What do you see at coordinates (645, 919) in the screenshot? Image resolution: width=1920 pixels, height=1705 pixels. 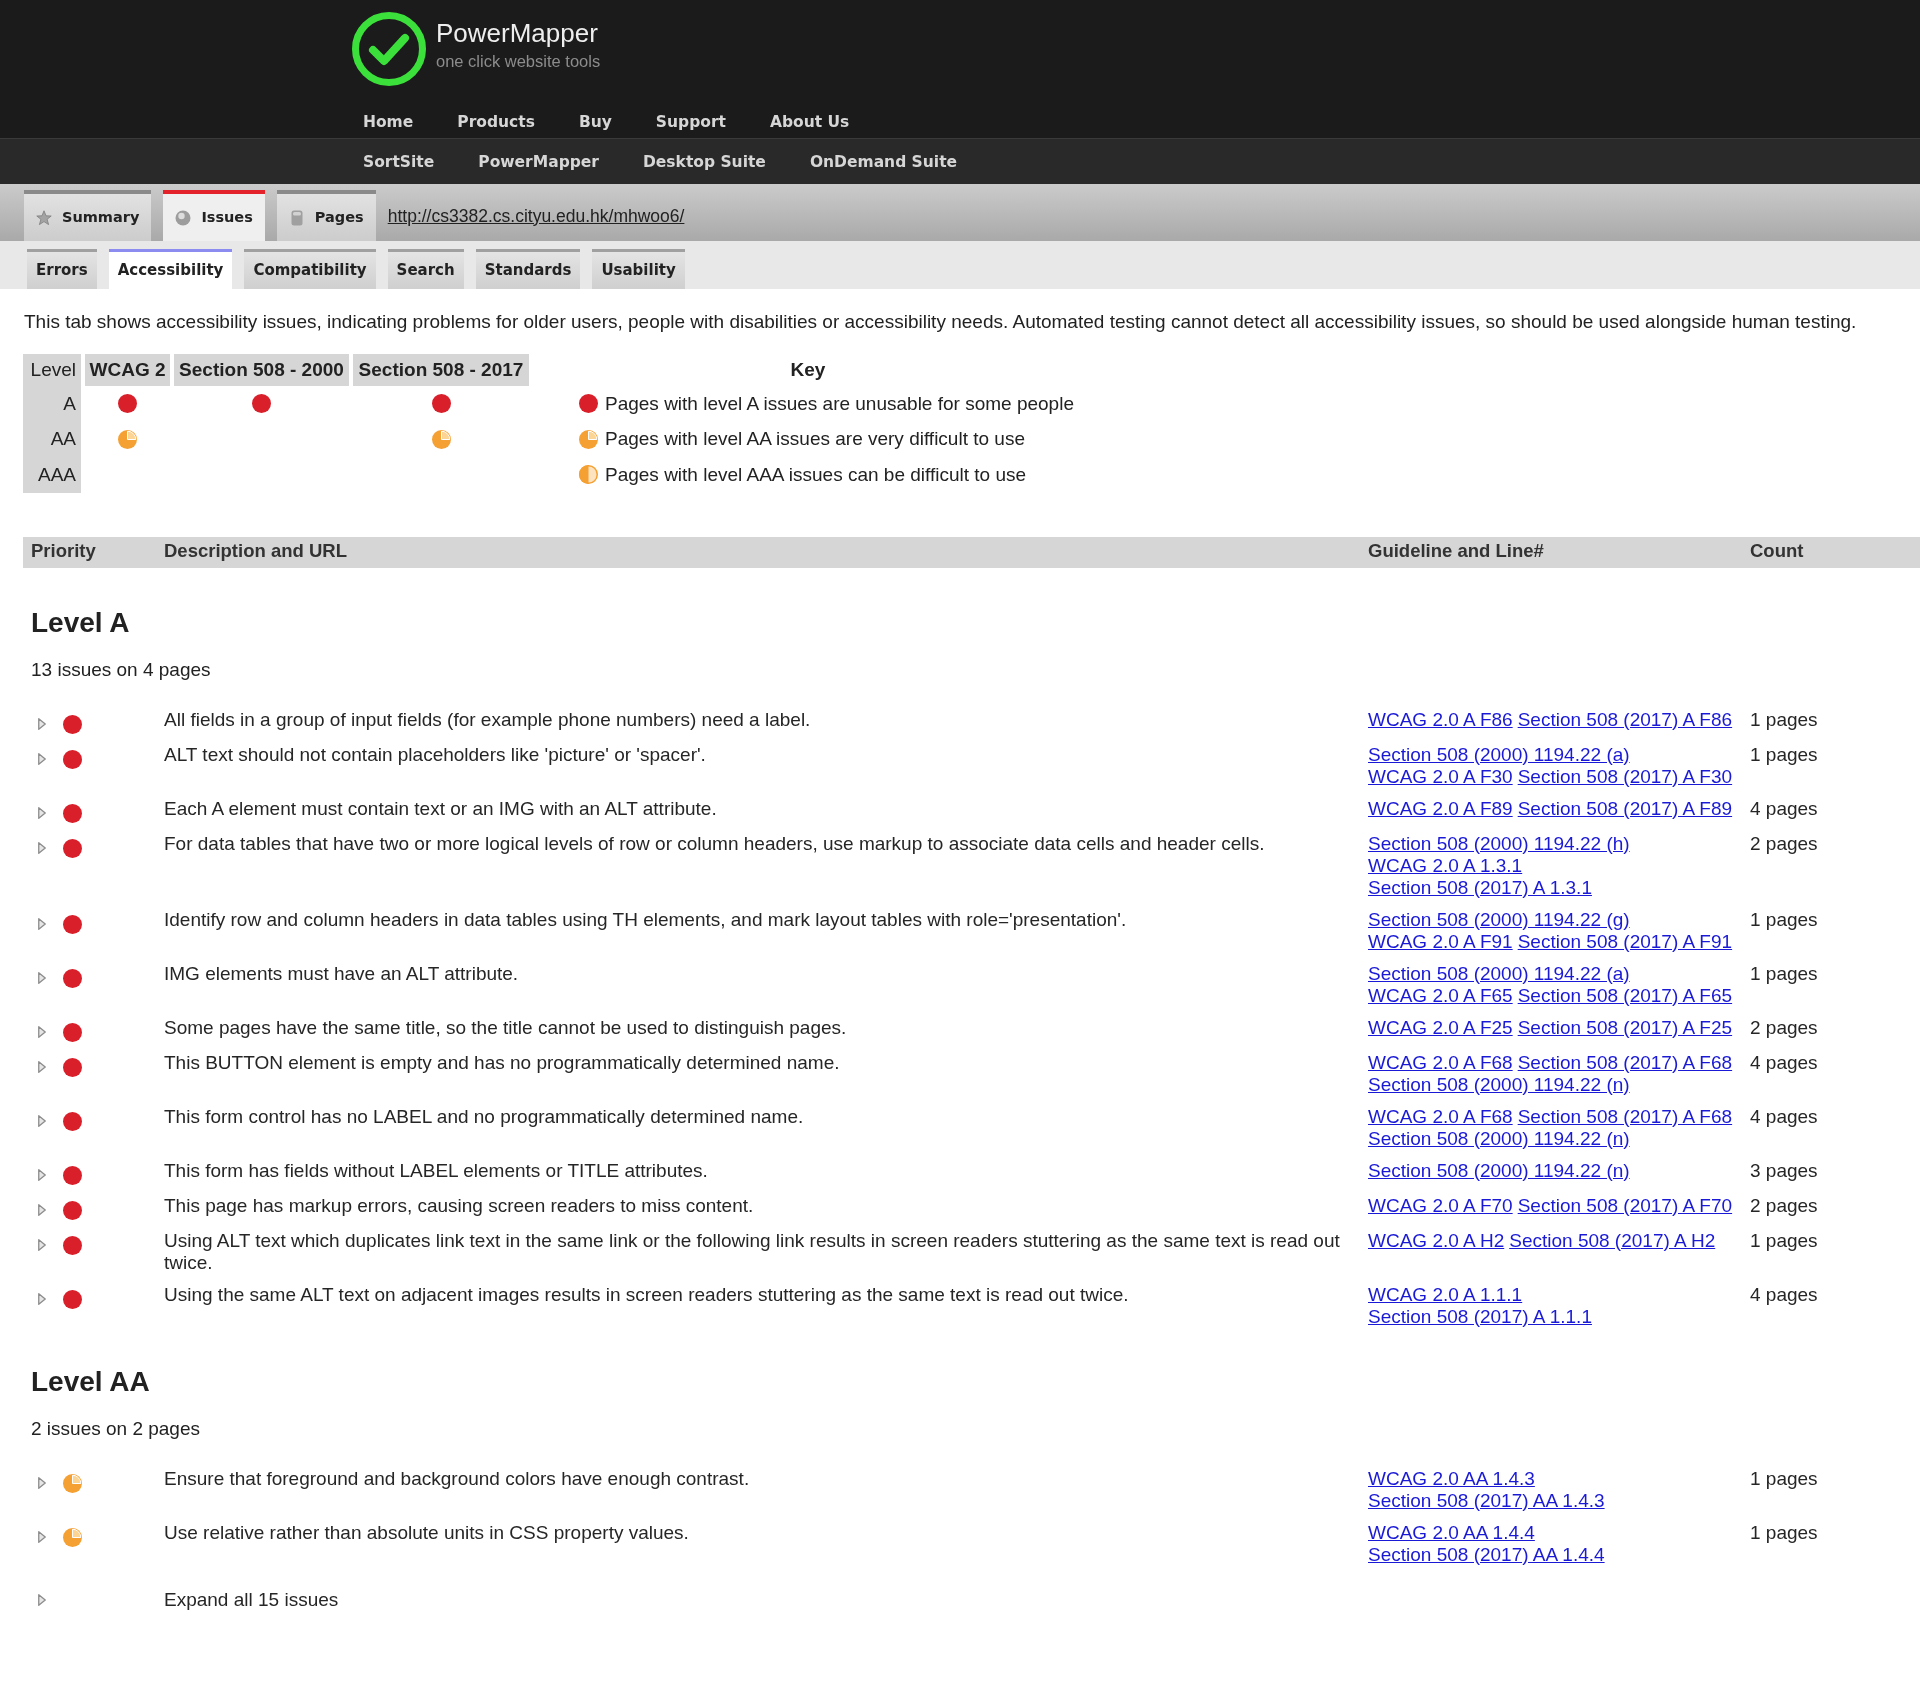 I see `issue-description: Identify row and column headers in data tables using TH elements, and mark layout tables with role='presentation'.` at bounding box center [645, 919].